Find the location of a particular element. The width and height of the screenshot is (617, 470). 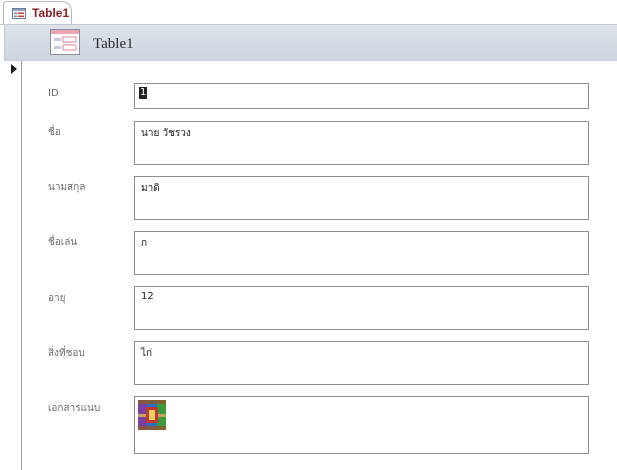

first-name-value: นาย วัชรวง is located at coordinates (166, 133).